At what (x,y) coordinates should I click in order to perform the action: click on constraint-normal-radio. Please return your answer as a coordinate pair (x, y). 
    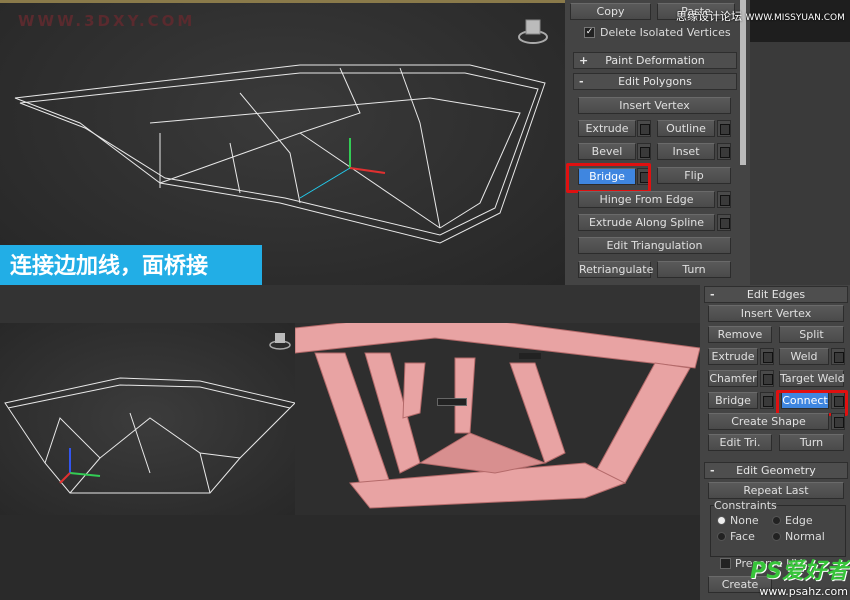
    Looking at the image, I should click on (776, 536).